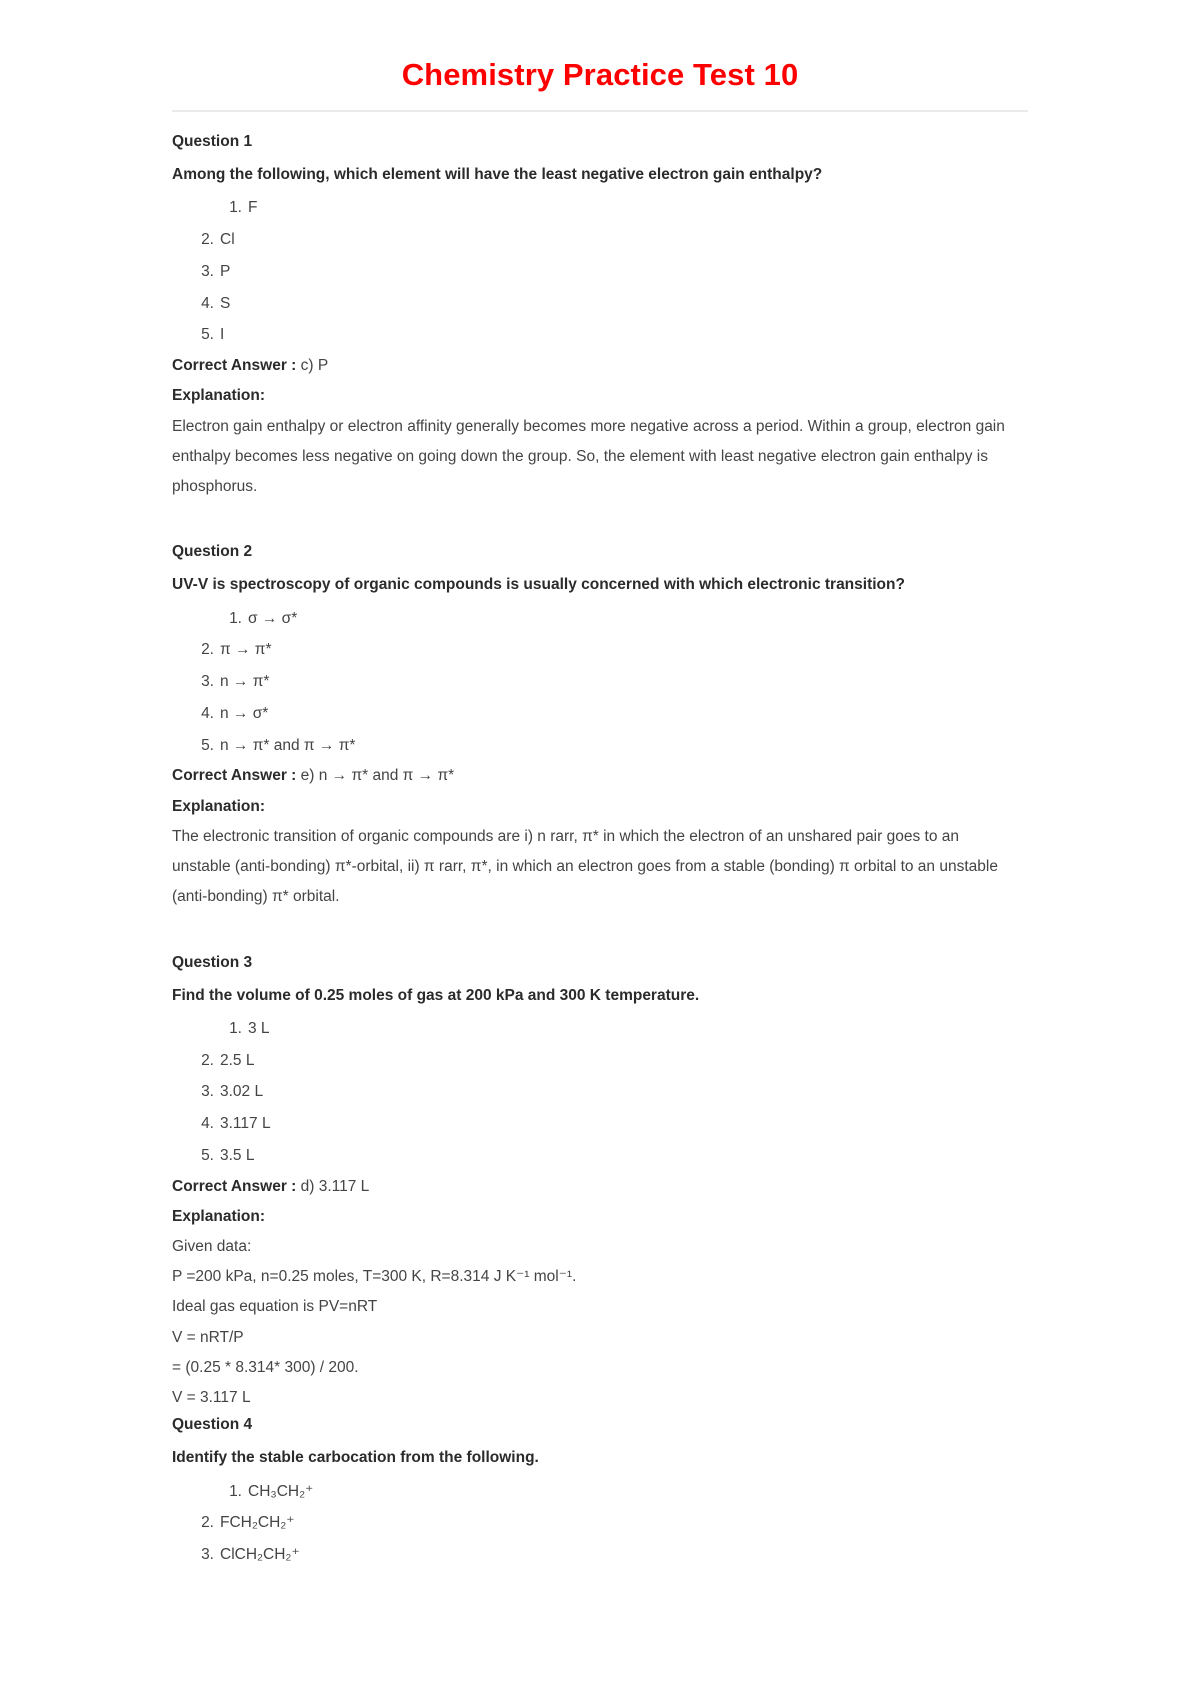 This screenshot has height=1698, width=1200. I want to click on option-label: S, so click(225, 303).